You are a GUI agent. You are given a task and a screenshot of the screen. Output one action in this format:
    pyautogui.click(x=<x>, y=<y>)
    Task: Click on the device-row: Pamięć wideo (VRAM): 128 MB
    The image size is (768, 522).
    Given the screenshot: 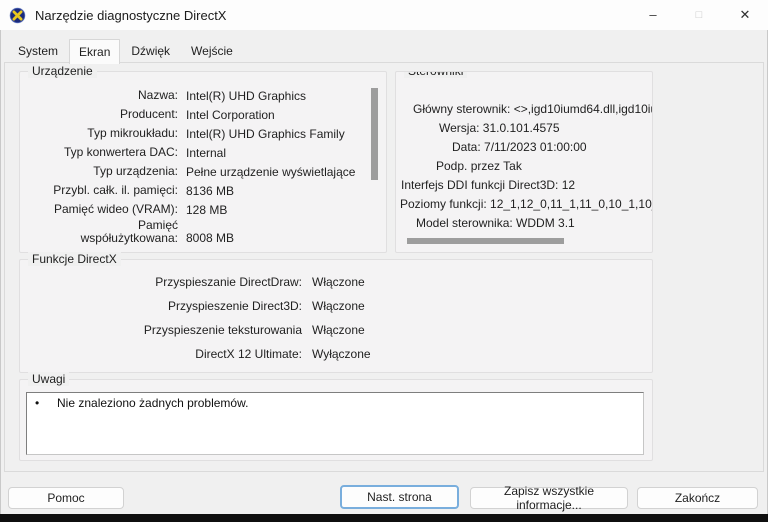 What is the action you would take?
    pyautogui.click(x=203, y=209)
    